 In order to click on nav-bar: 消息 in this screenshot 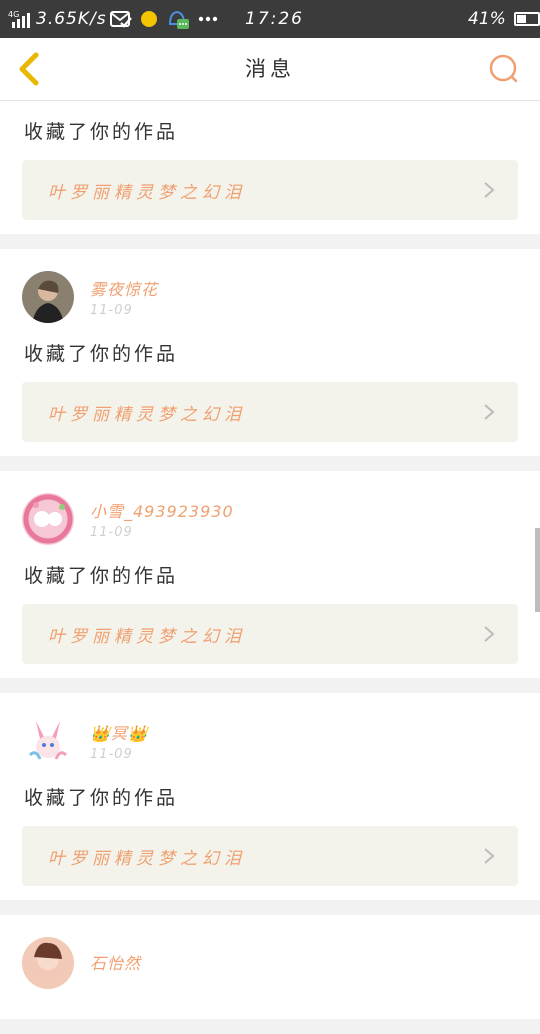, I will do `click(270, 69)`.